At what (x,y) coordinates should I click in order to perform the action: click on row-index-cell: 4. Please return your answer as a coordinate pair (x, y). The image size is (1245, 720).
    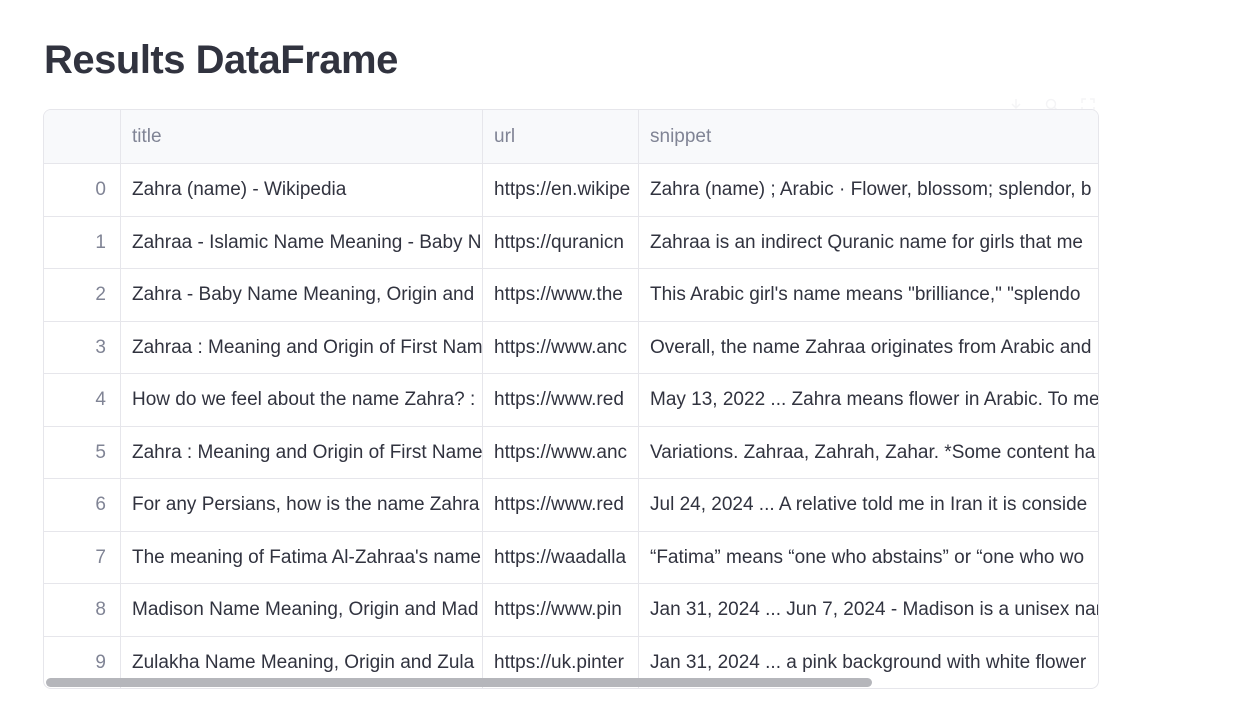
    Looking at the image, I should click on (82, 400).